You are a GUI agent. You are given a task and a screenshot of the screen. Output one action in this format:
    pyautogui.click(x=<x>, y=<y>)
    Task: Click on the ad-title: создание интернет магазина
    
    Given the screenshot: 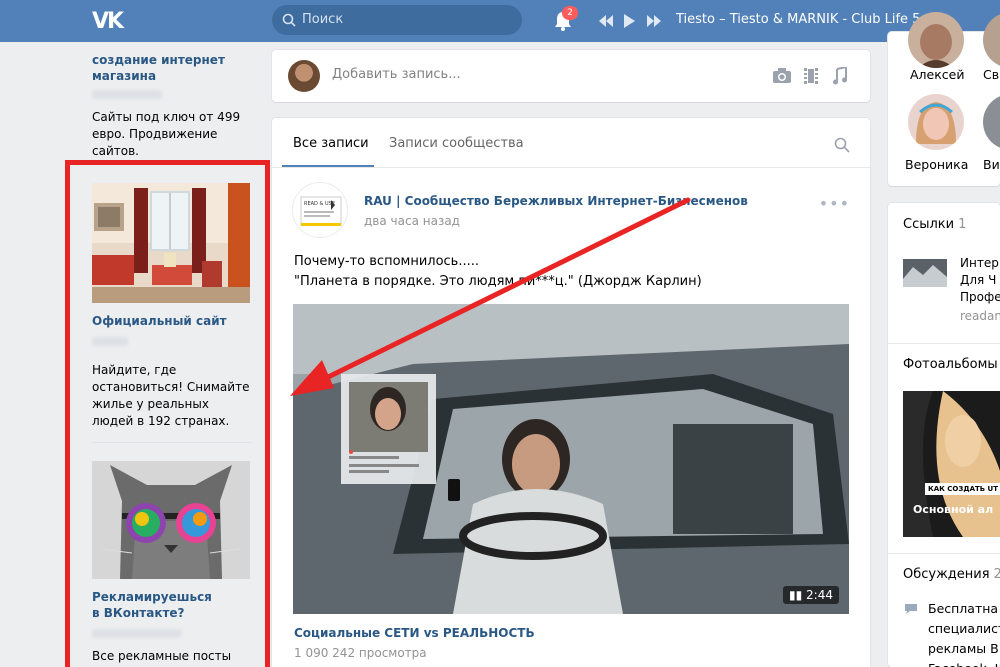 What is the action you would take?
    pyautogui.click(x=172, y=68)
    